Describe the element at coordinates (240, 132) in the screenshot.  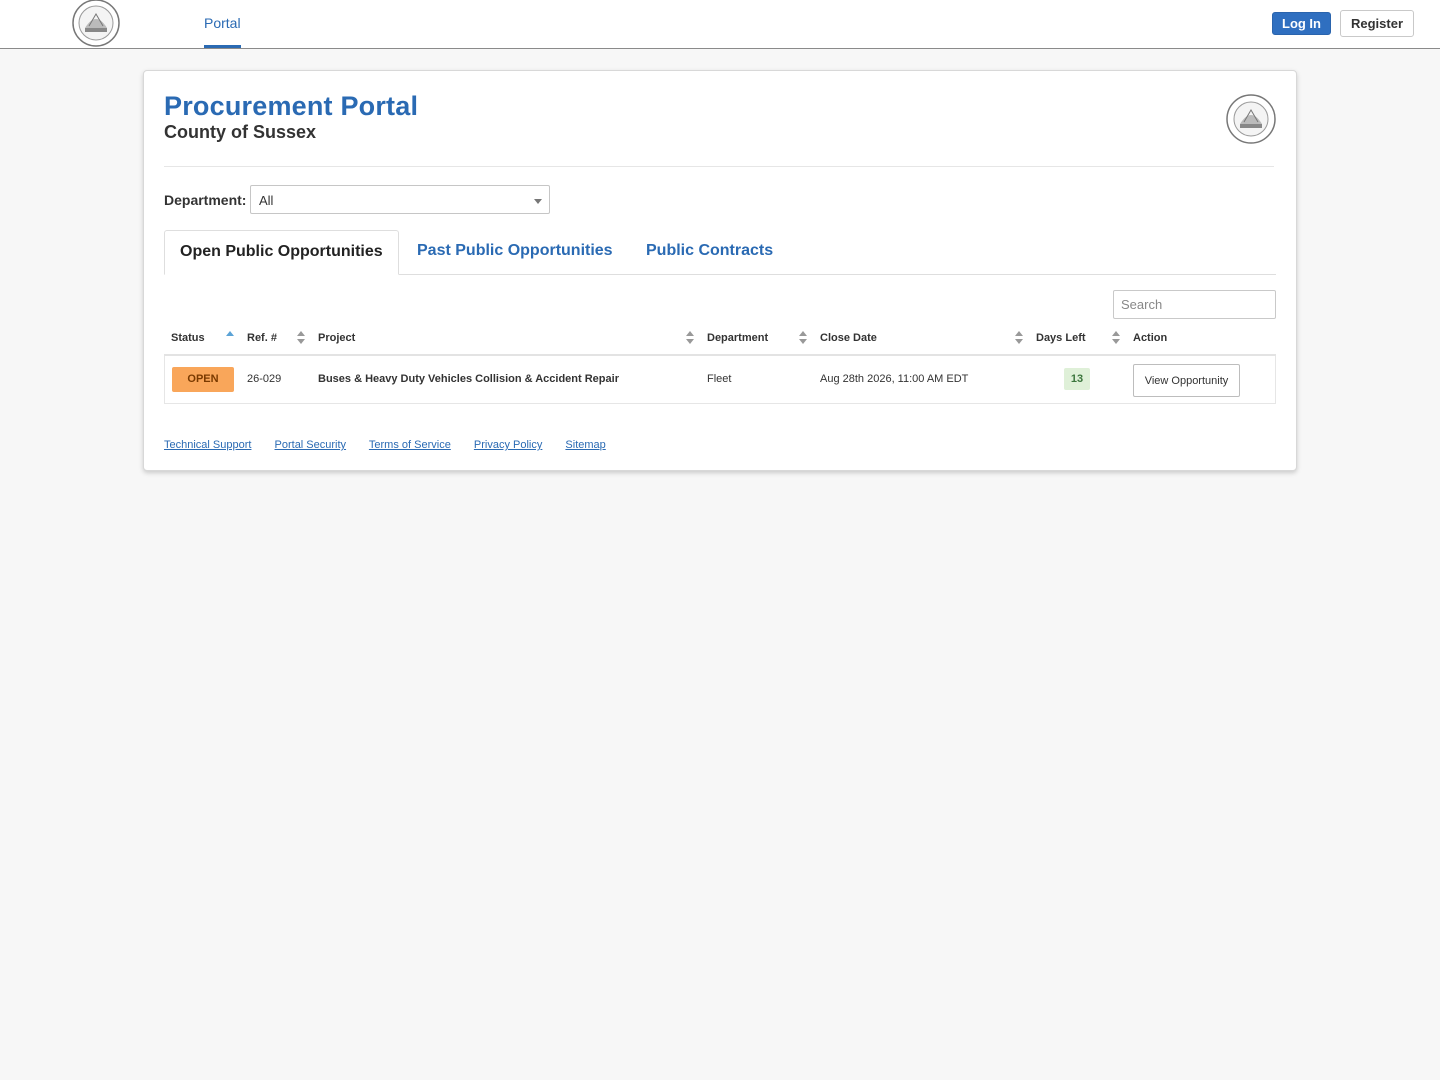
I see `page-subtitle: County of Sussex` at that location.